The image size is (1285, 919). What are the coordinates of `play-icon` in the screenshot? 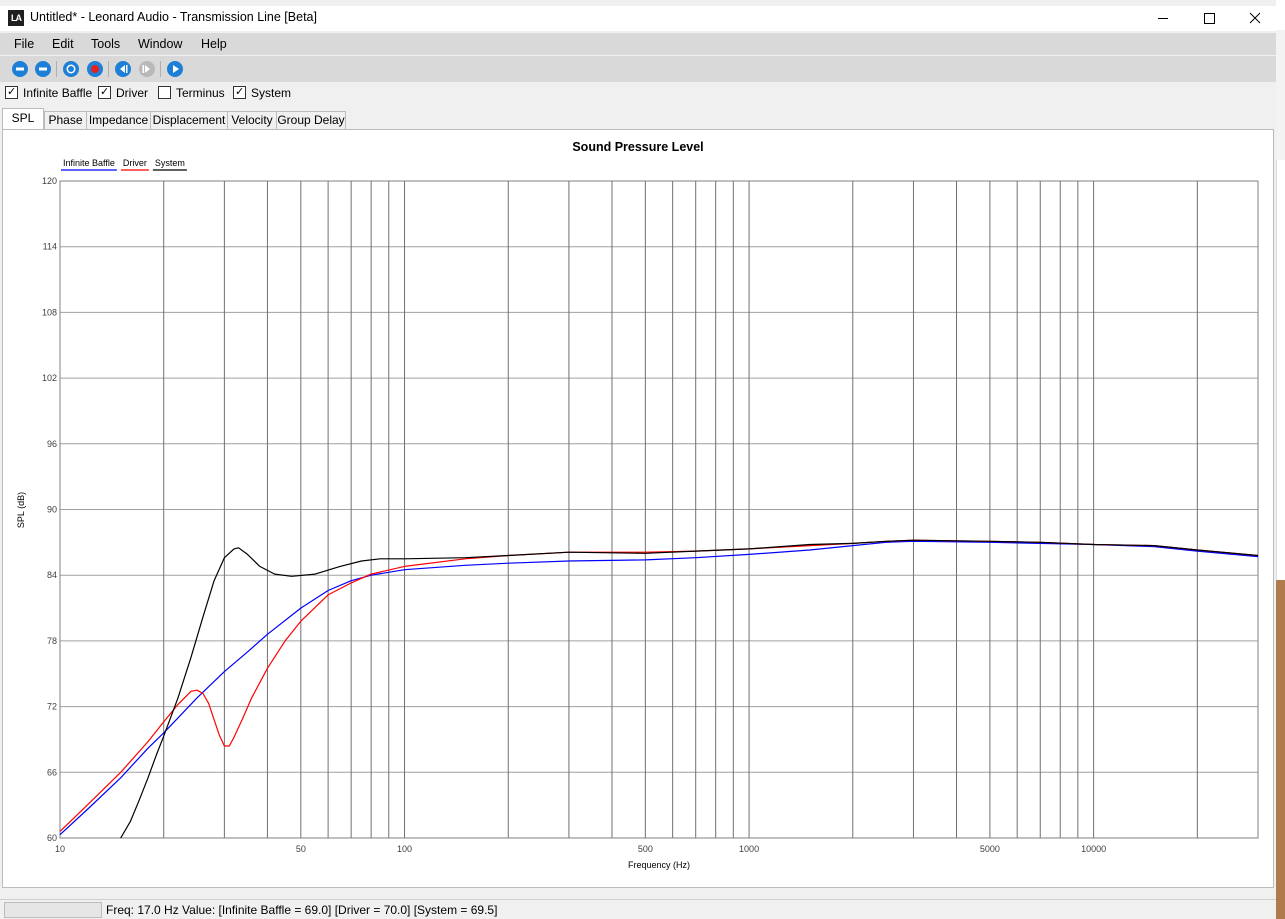 It's located at (175, 69).